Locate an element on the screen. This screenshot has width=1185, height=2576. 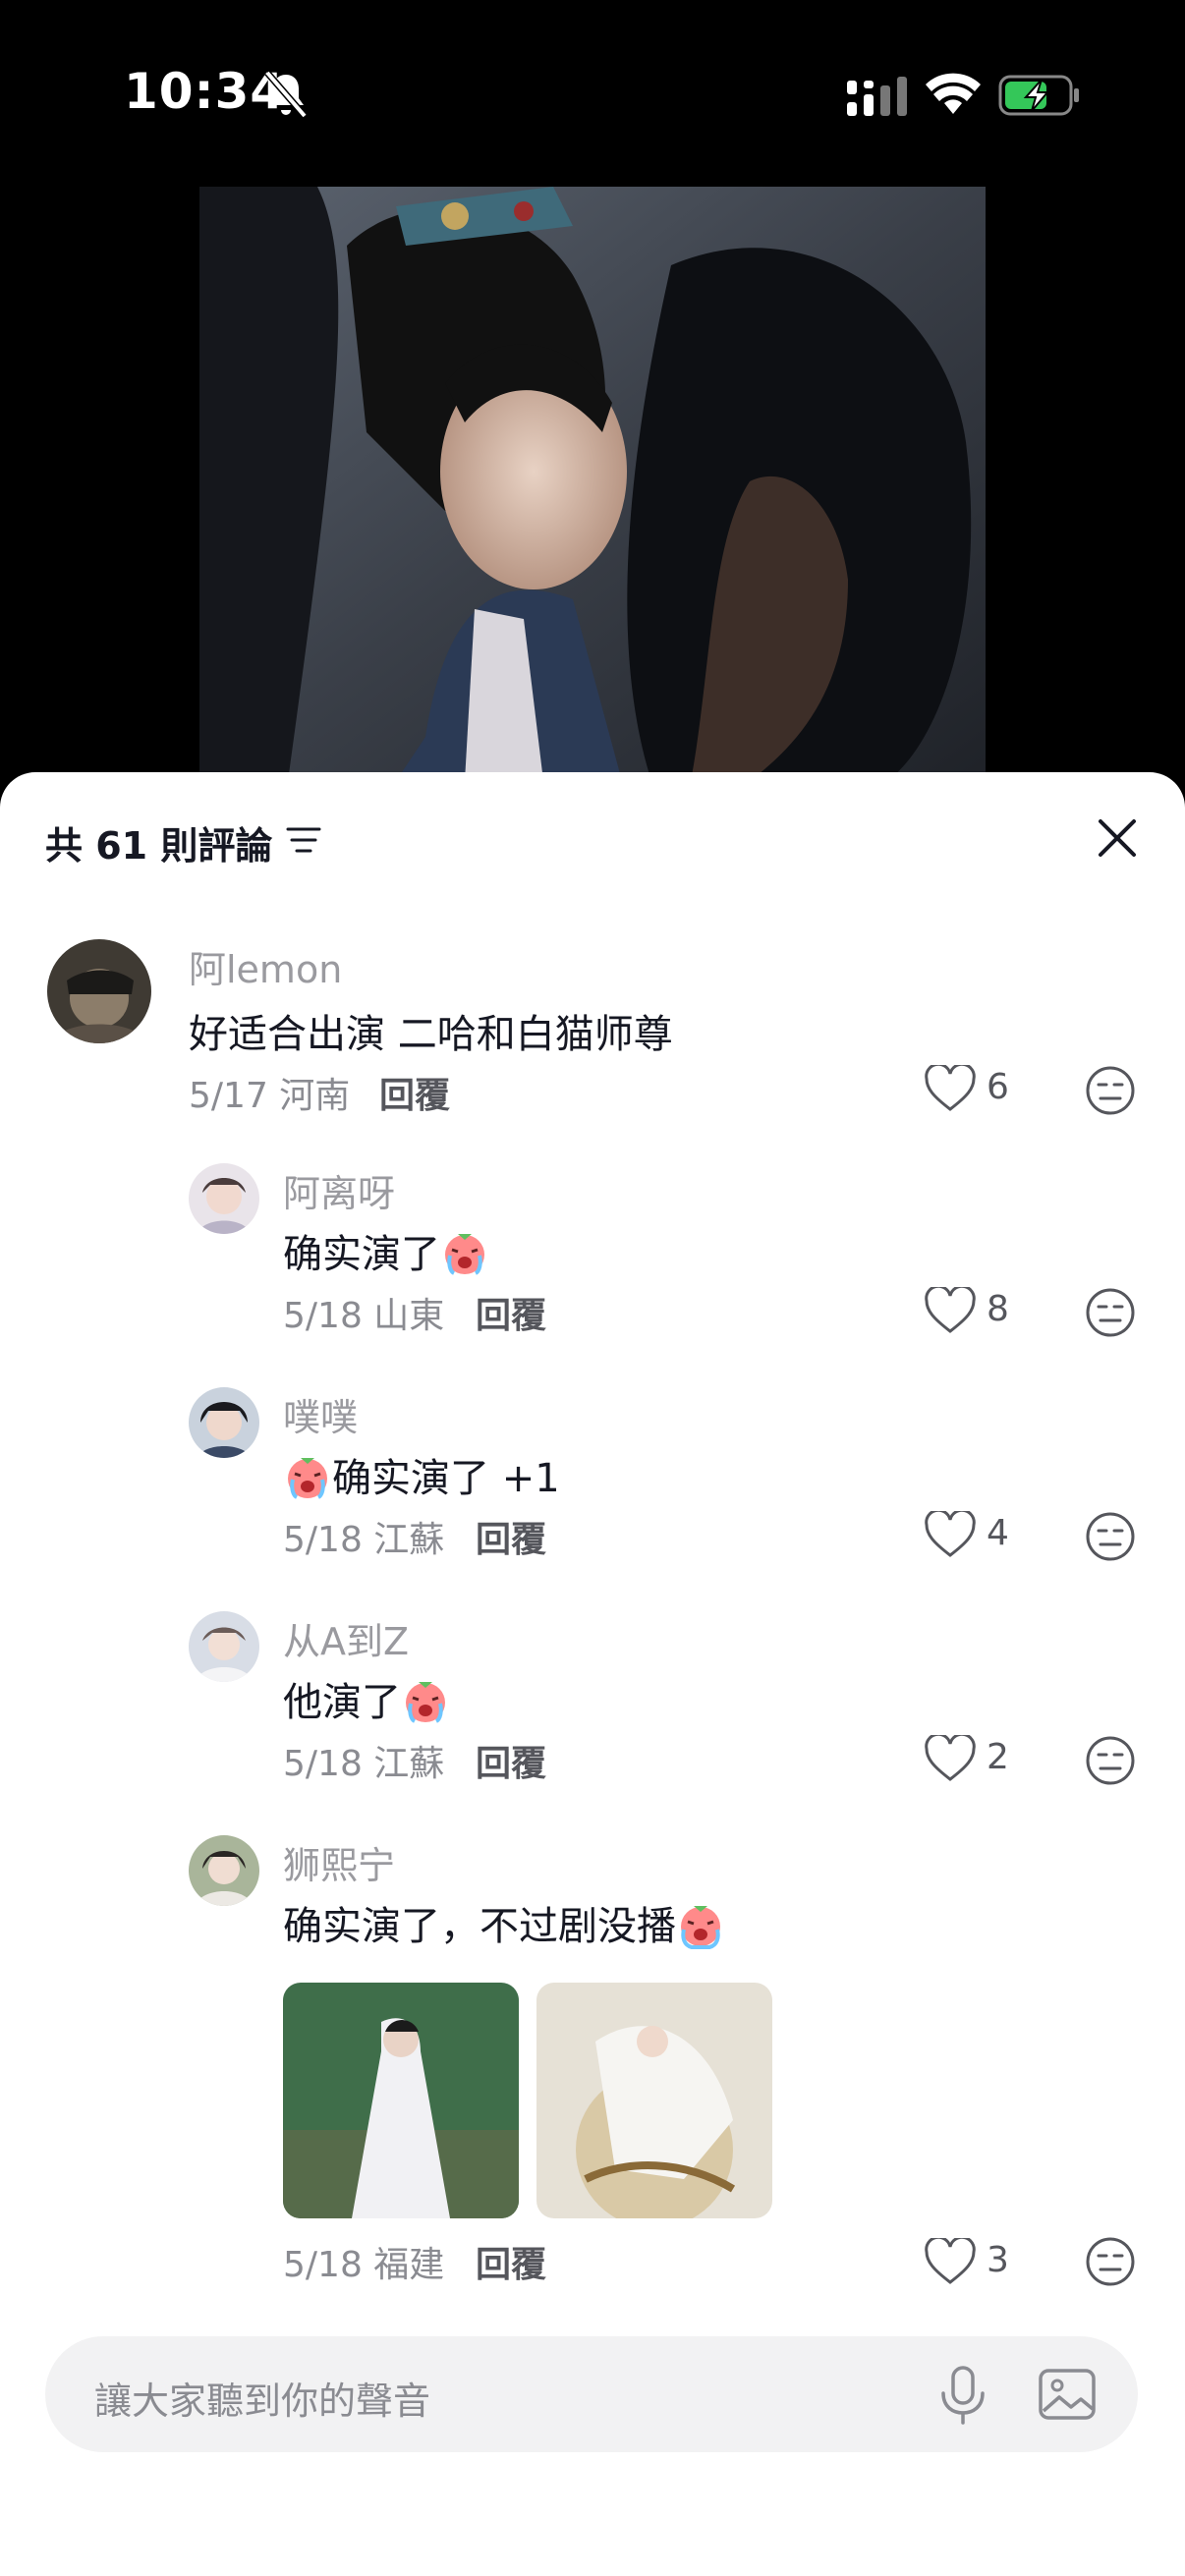
comment-username: 阿离呀 is located at coordinates (339, 1190).